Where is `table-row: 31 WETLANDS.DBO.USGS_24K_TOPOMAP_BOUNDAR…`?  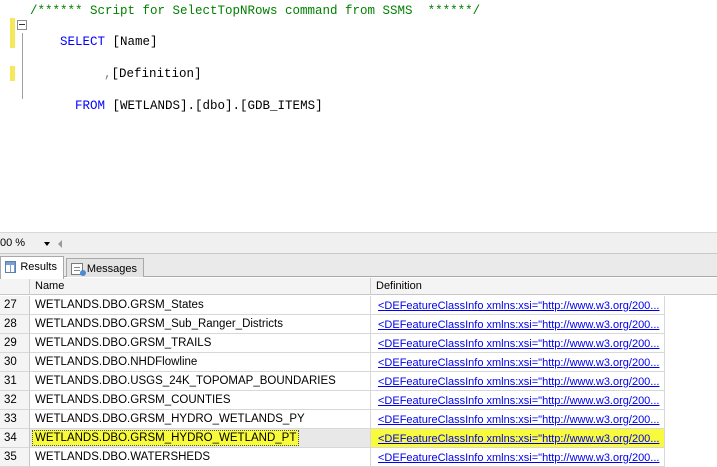
table-row: 31 WETLANDS.DBO.USGS_24K_TOPOMAP_BOUNDAR… is located at coordinates (332, 381).